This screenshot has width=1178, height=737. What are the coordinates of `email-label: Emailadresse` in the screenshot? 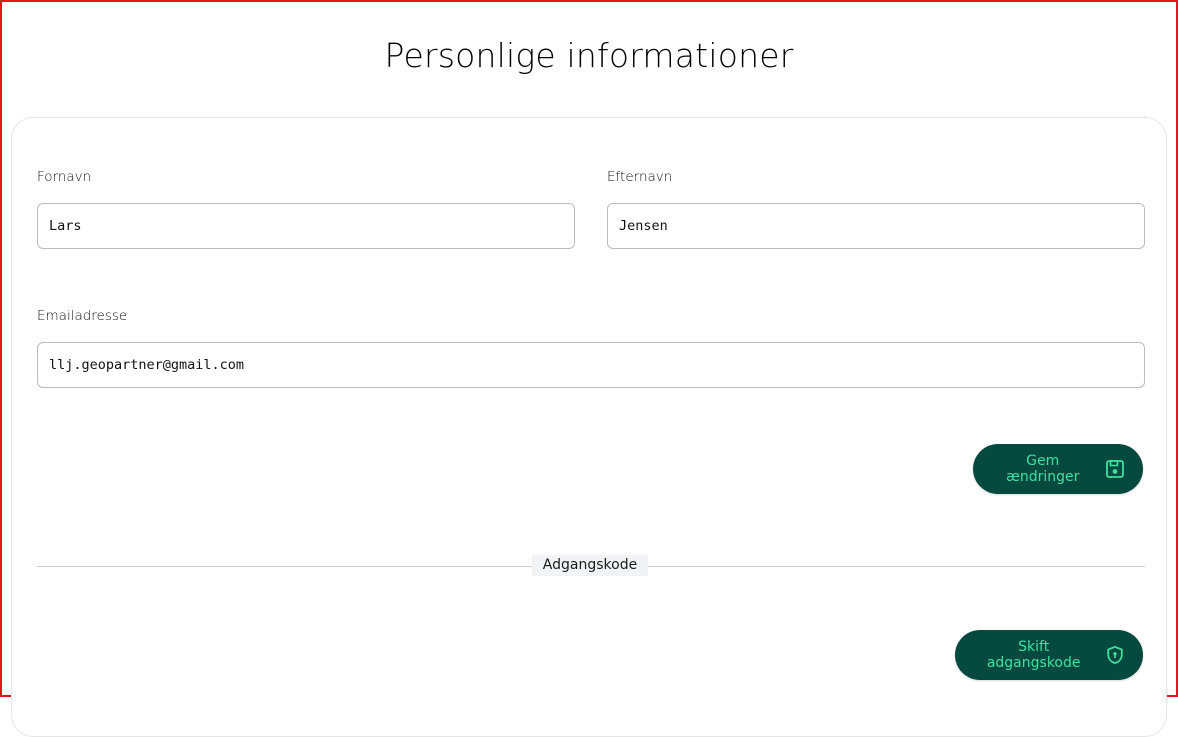 It's located at (82, 316).